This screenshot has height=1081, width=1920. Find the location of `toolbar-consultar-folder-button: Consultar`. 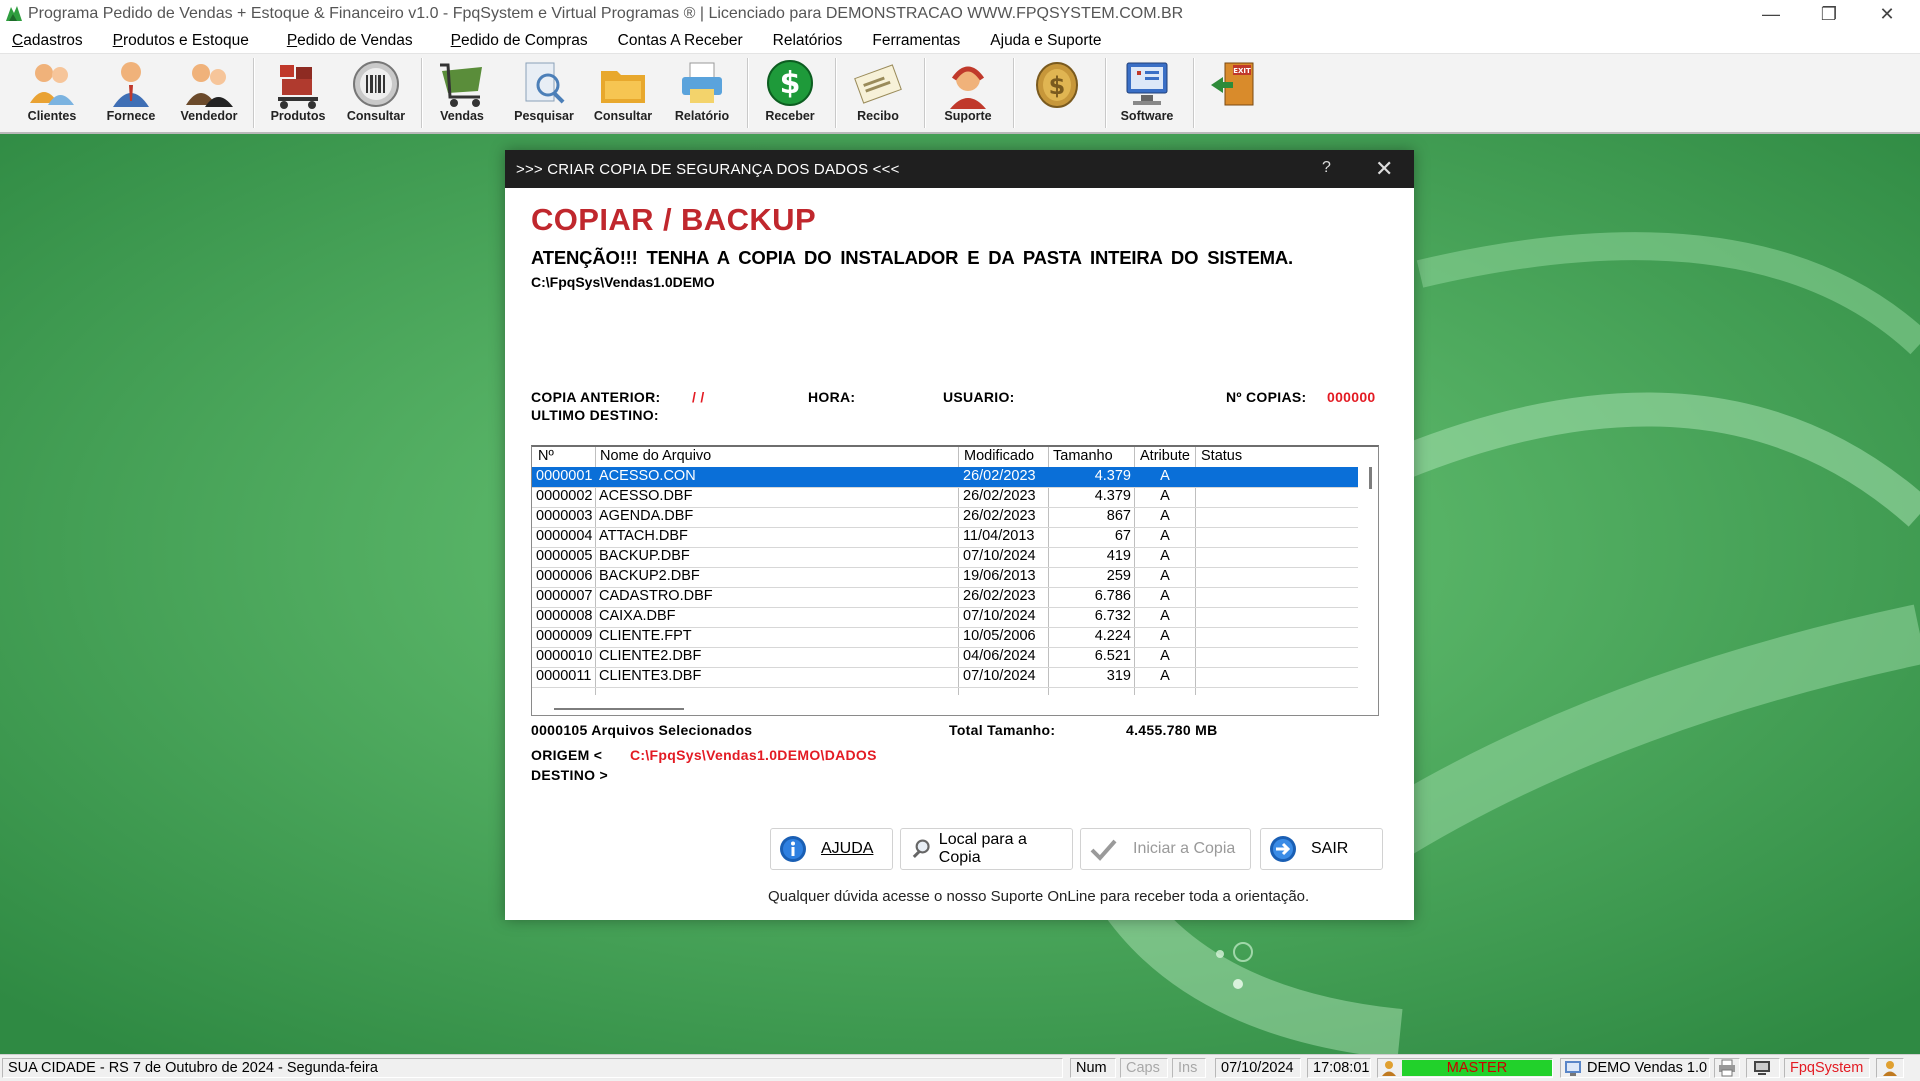

toolbar-consultar-folder-button: Consultar is located at coordinates (623, 93).